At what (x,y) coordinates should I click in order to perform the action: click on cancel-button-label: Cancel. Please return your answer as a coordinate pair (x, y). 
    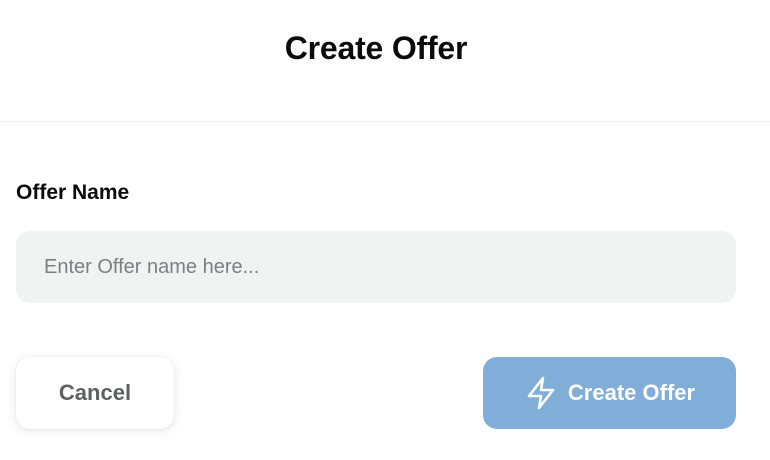
    Looking at the image, I should click on (95, 392).